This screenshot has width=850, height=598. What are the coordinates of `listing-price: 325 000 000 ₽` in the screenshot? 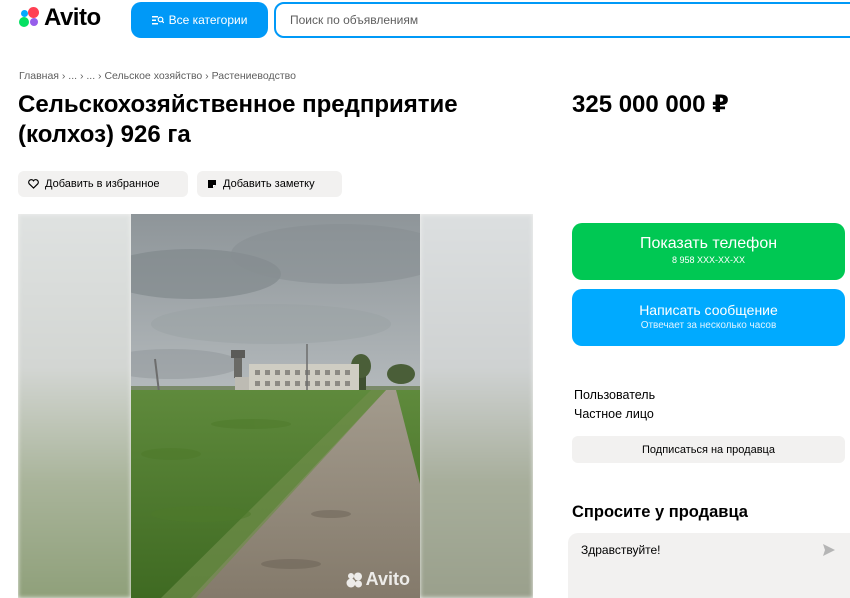 It's located at (650, 104).